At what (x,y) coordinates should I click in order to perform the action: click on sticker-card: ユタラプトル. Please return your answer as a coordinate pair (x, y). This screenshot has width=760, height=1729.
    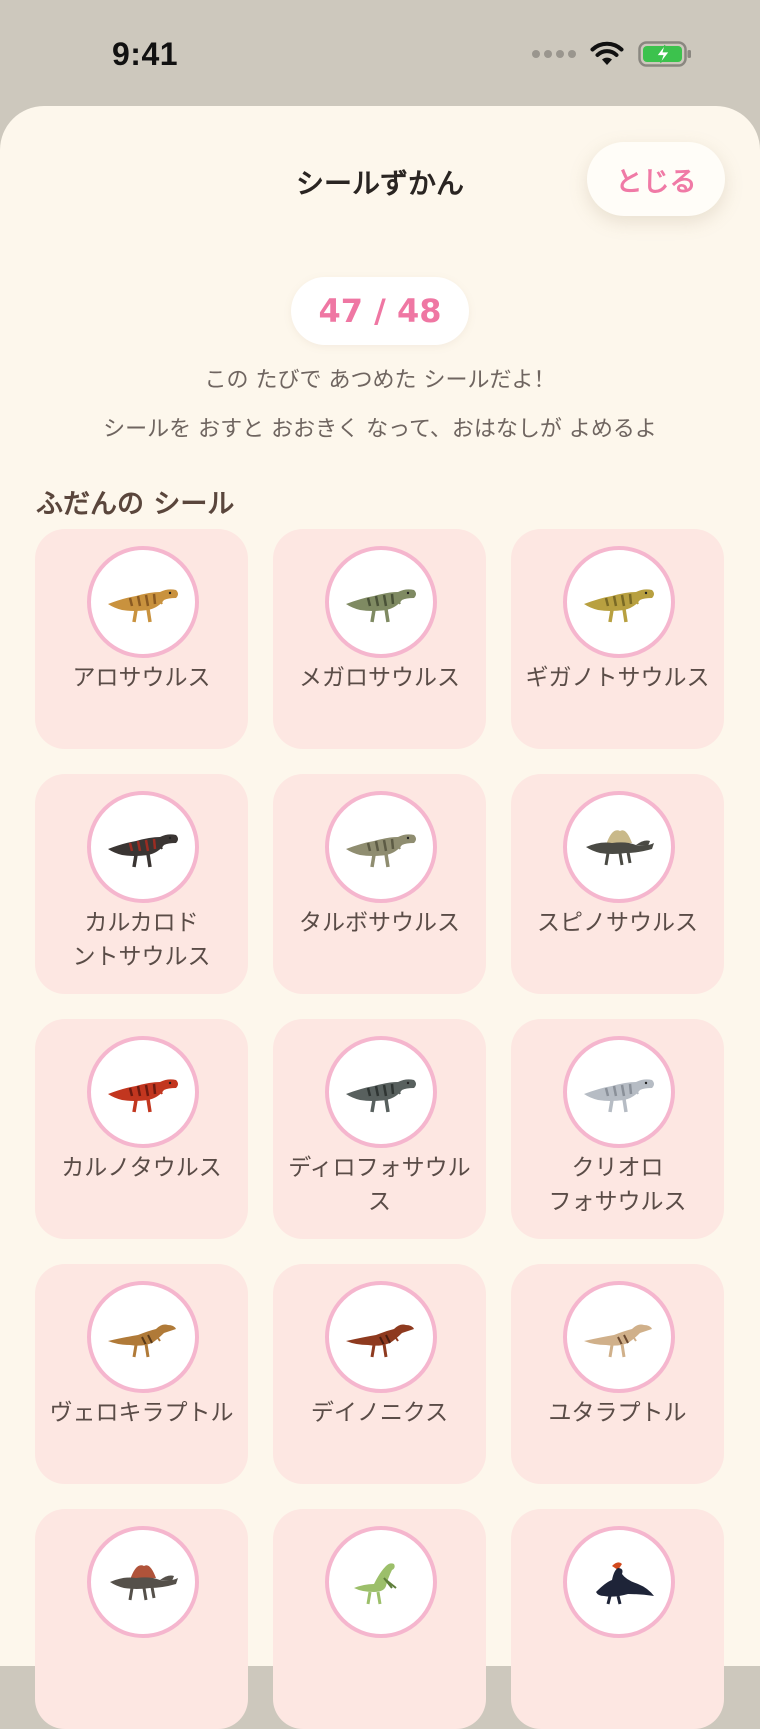
    Looking at the image, I should click on (617, 1374).